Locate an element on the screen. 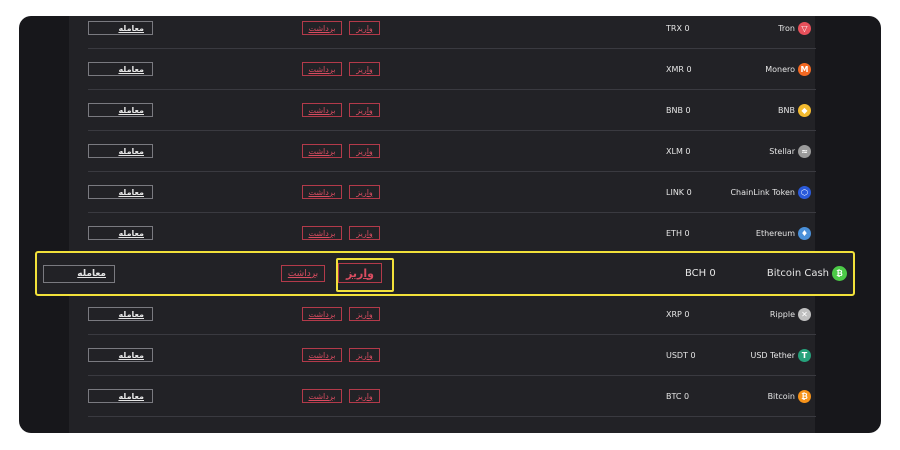  stellar-icon: ≈ is located at coordinates (804, 151).